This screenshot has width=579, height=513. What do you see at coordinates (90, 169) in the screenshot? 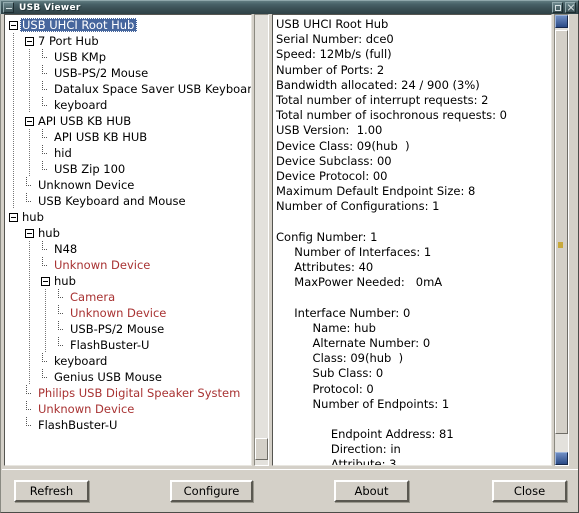
I see `tree-item-label: USB Zip 100` at bounding box center [90, 169].